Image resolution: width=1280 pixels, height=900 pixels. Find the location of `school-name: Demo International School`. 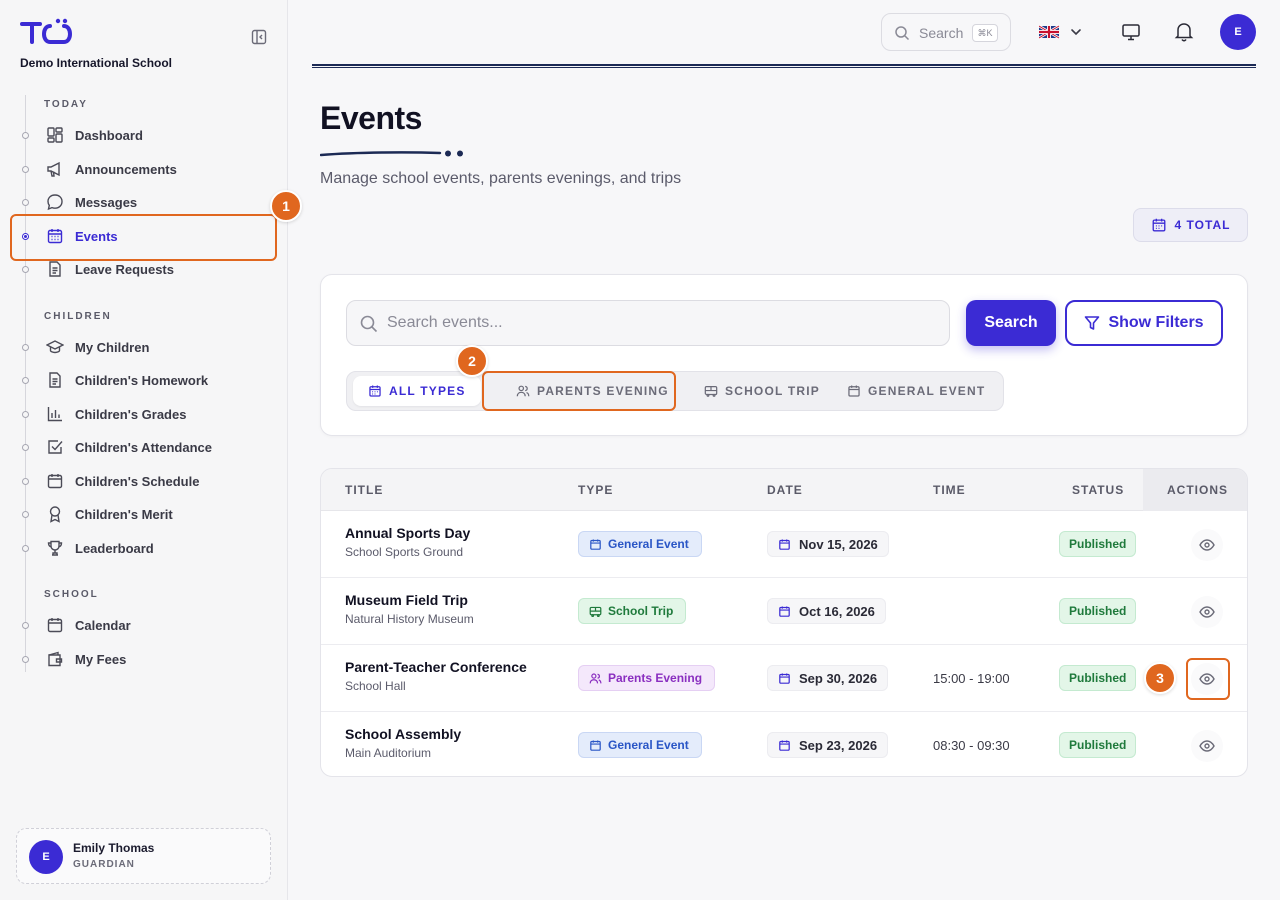

school-name: Demo International School is located at coordinates (96, 63).